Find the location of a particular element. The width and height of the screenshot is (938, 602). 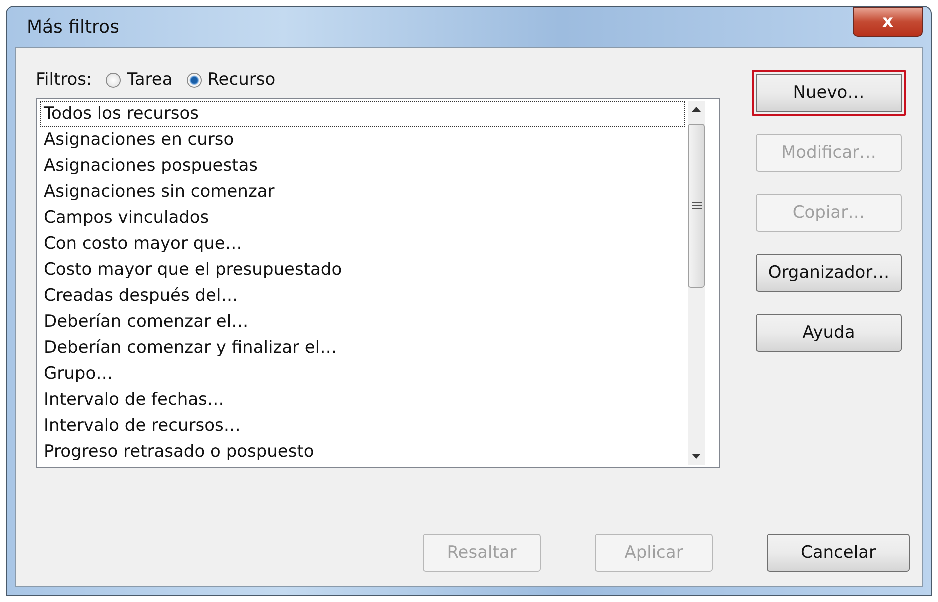

filters-label: Filtros: is located at coordinates (64, 80).